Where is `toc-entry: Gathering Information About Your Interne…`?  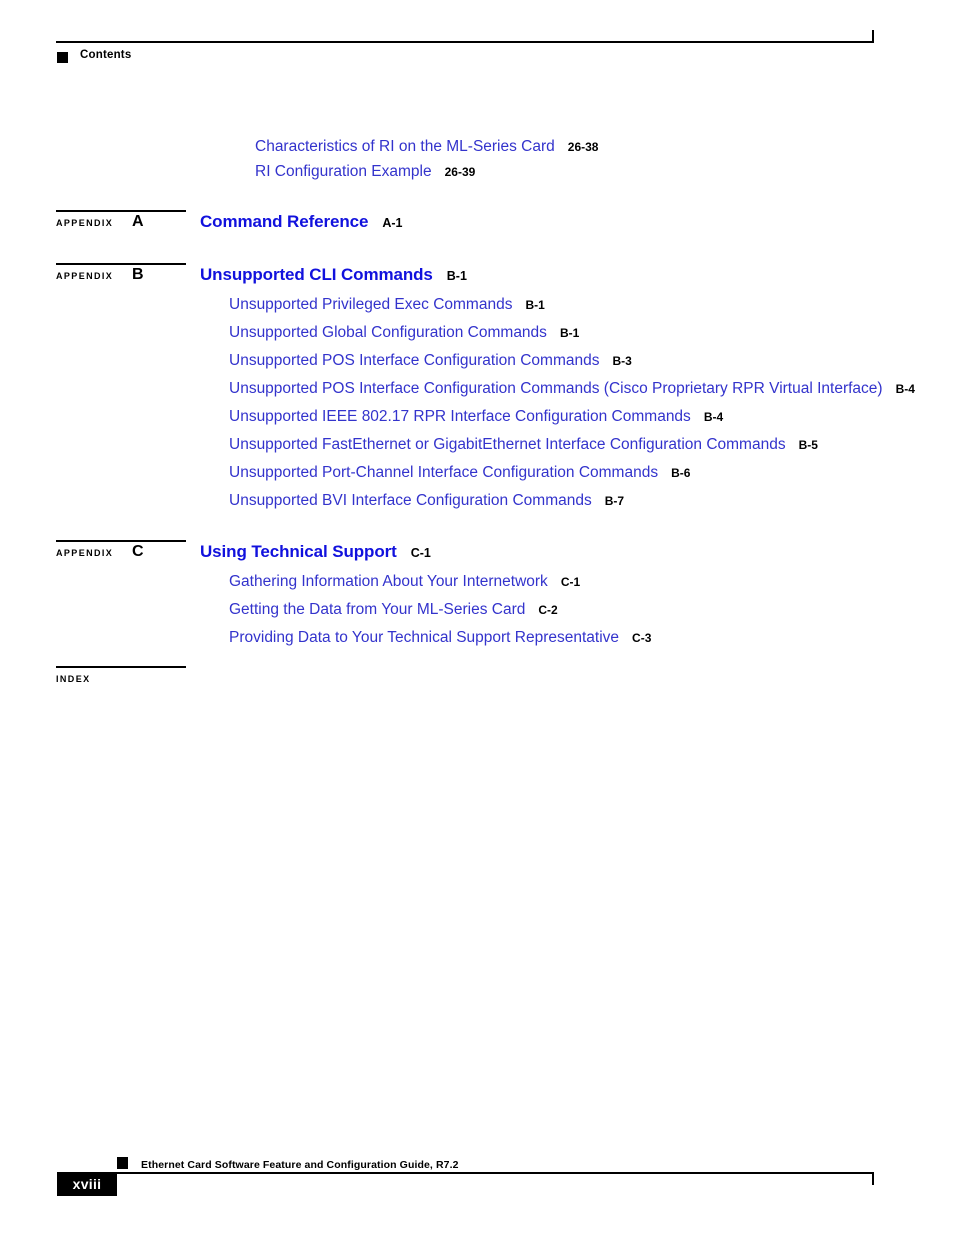 toc-entry: Gathering Information About Your Interne… is located at coordinates (404, 582).